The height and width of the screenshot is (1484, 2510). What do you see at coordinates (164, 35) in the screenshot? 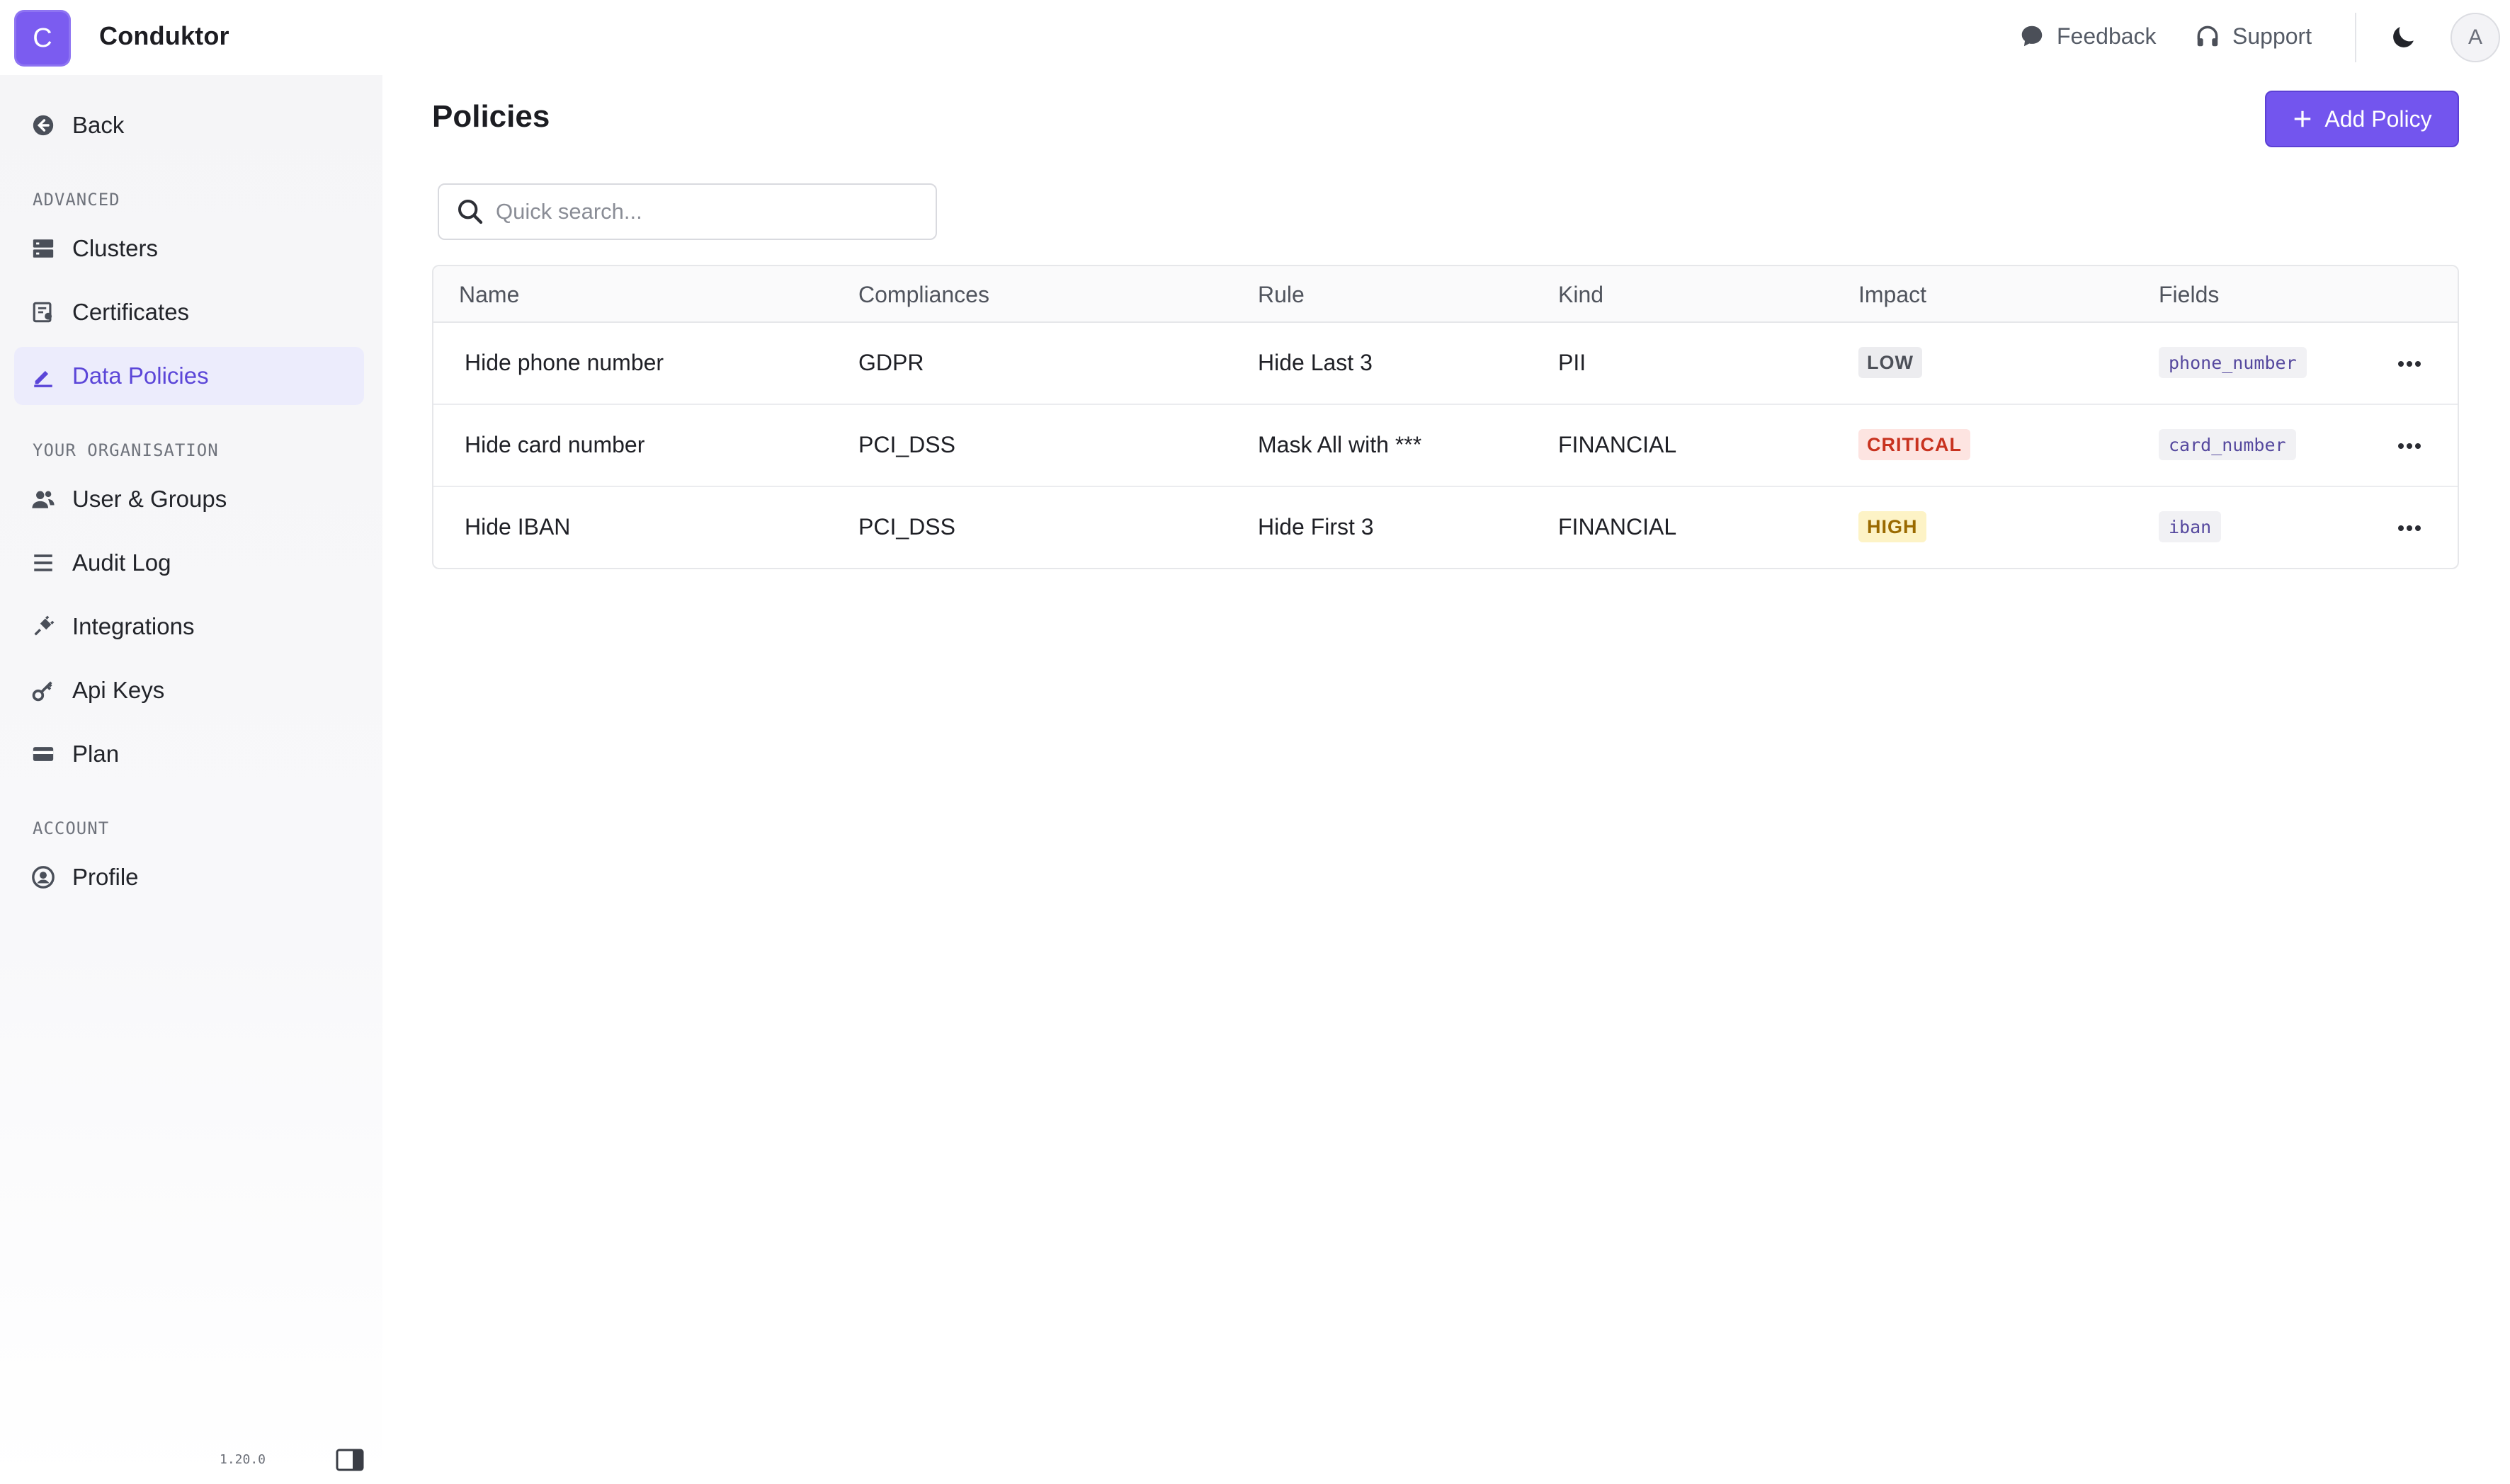
I see `app-title: Conduktor` at bounding box center [164, 35].